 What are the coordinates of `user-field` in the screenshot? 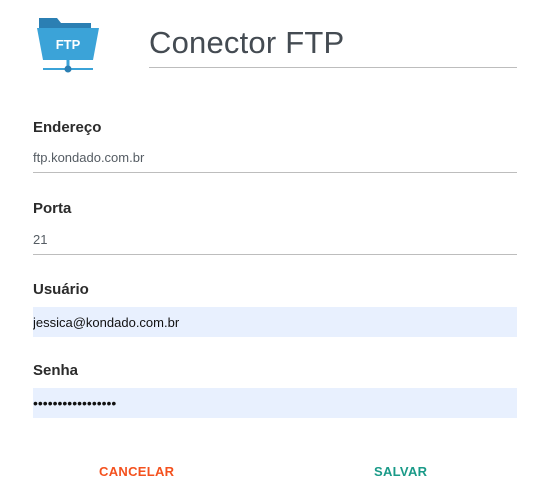 It's located at (275, 322).